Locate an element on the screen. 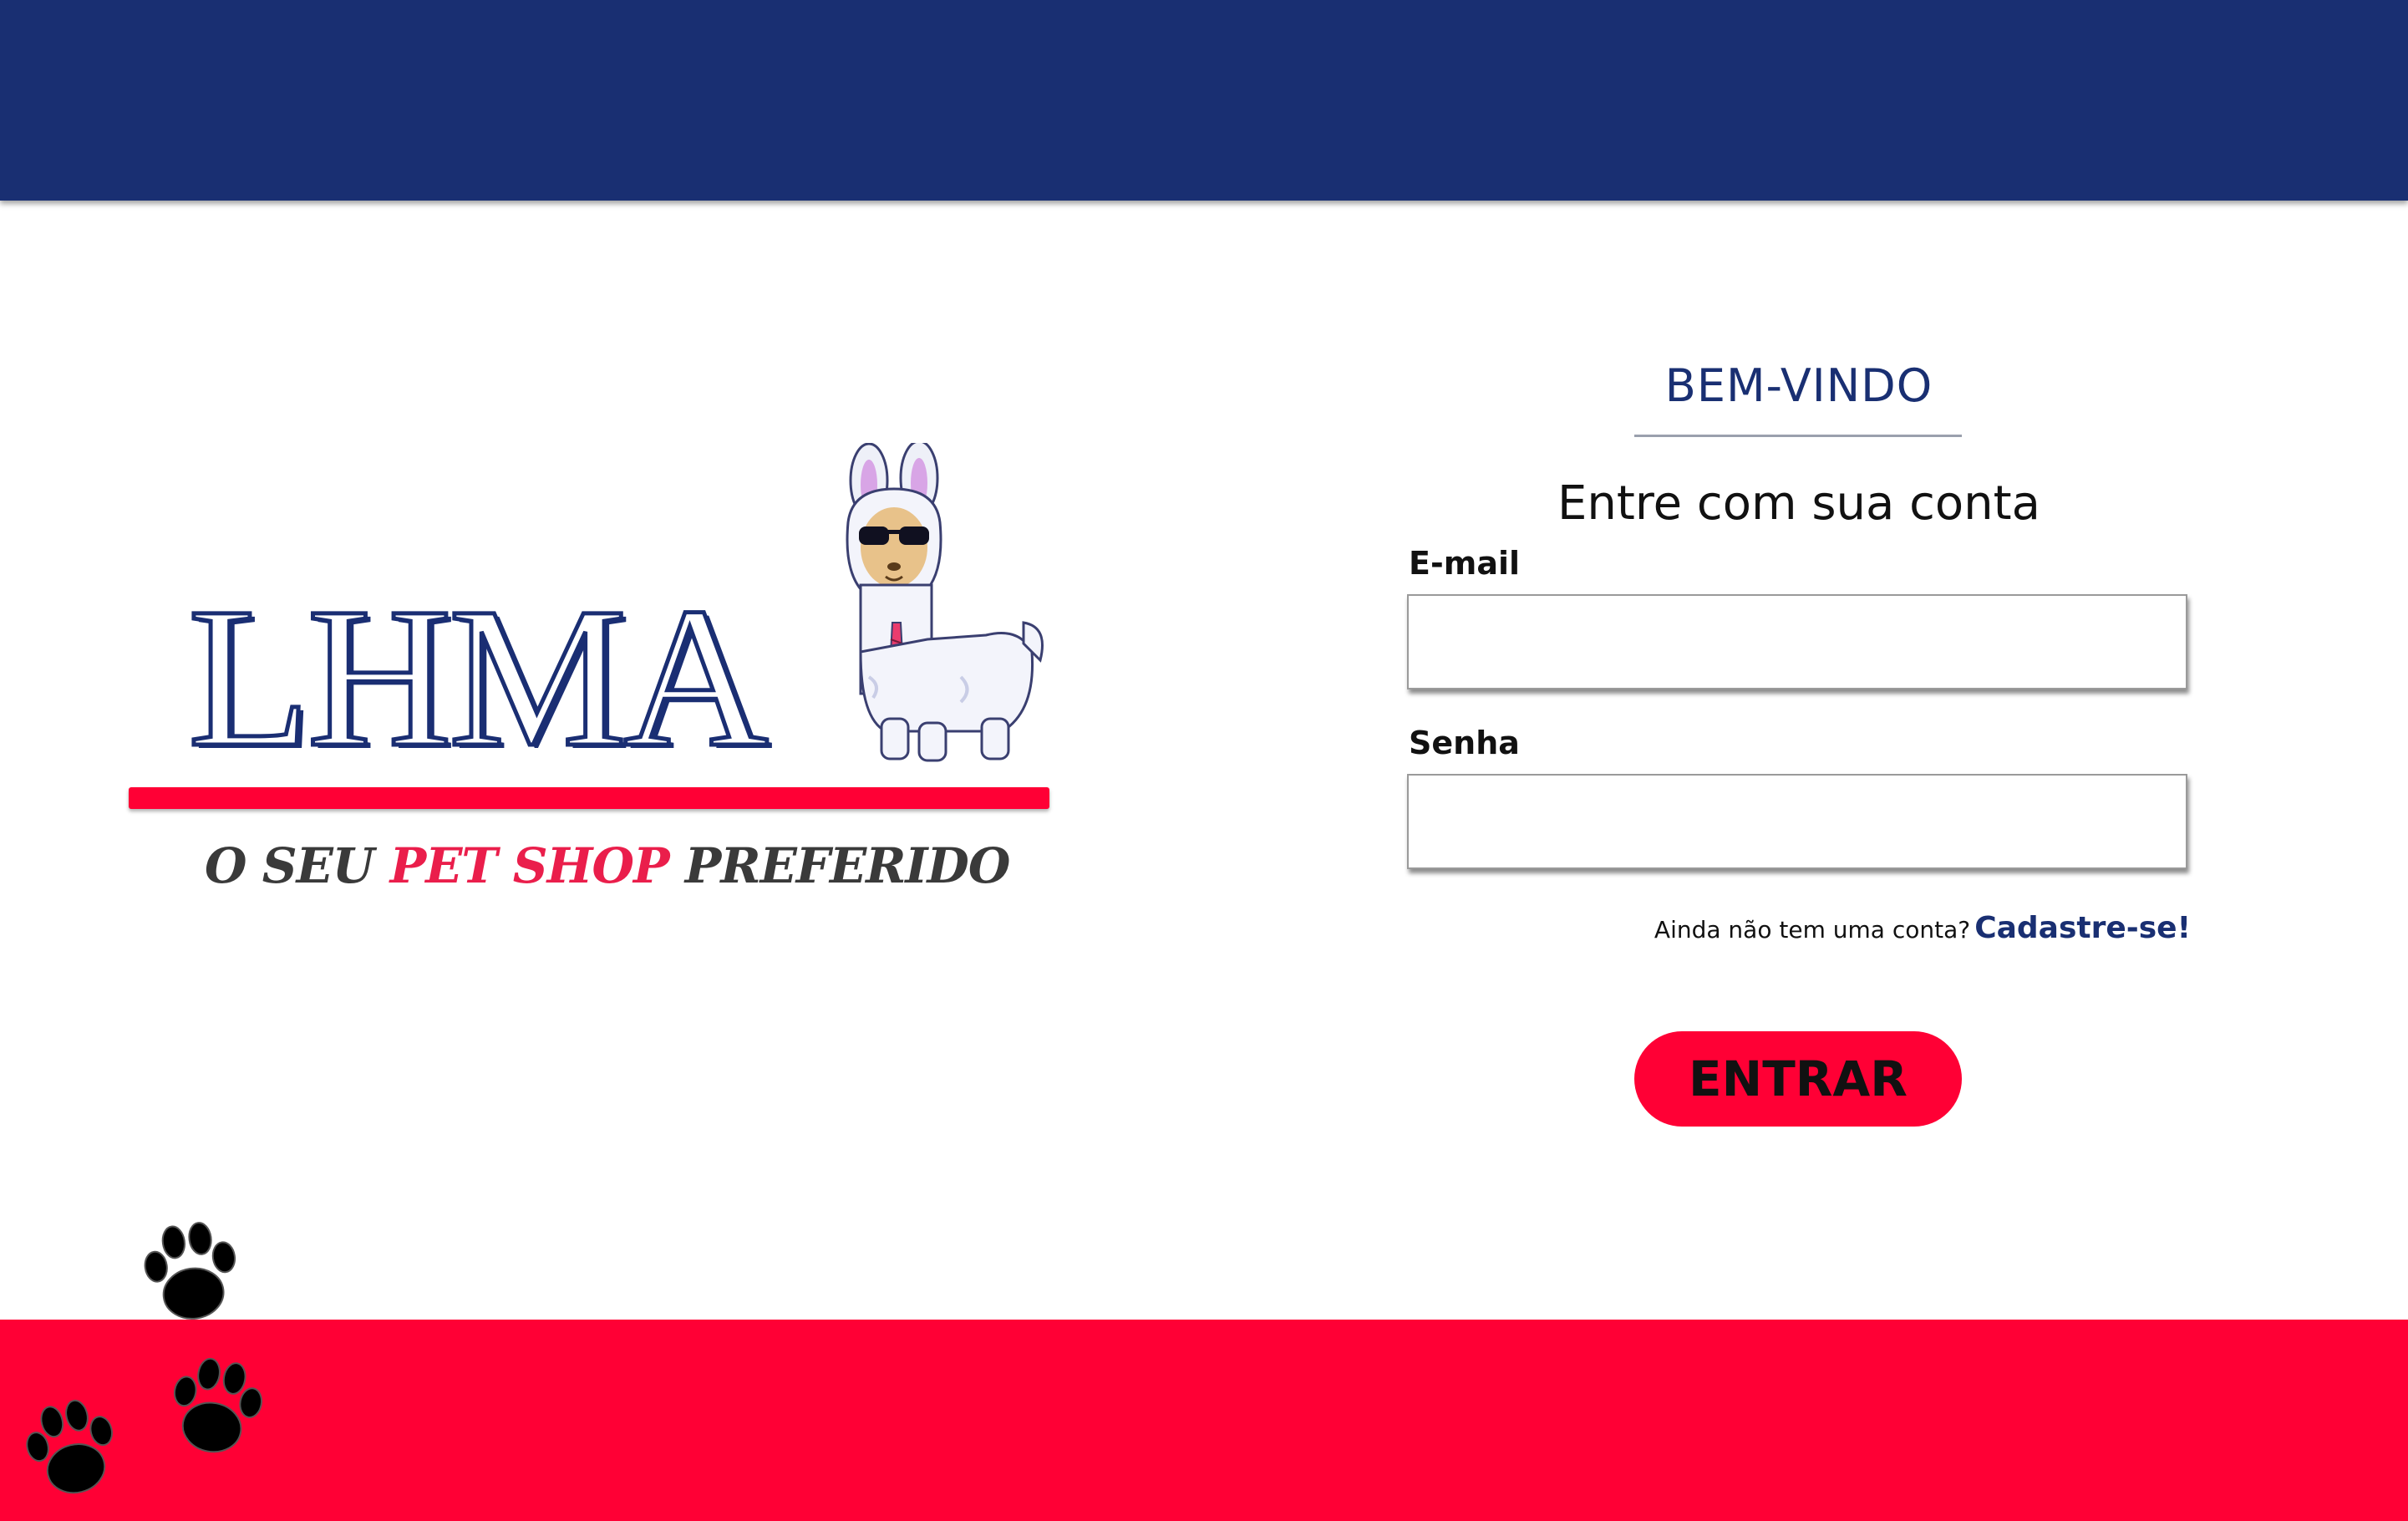  tagline-highlight: PET SHOP is located at coordinates (529, 865).